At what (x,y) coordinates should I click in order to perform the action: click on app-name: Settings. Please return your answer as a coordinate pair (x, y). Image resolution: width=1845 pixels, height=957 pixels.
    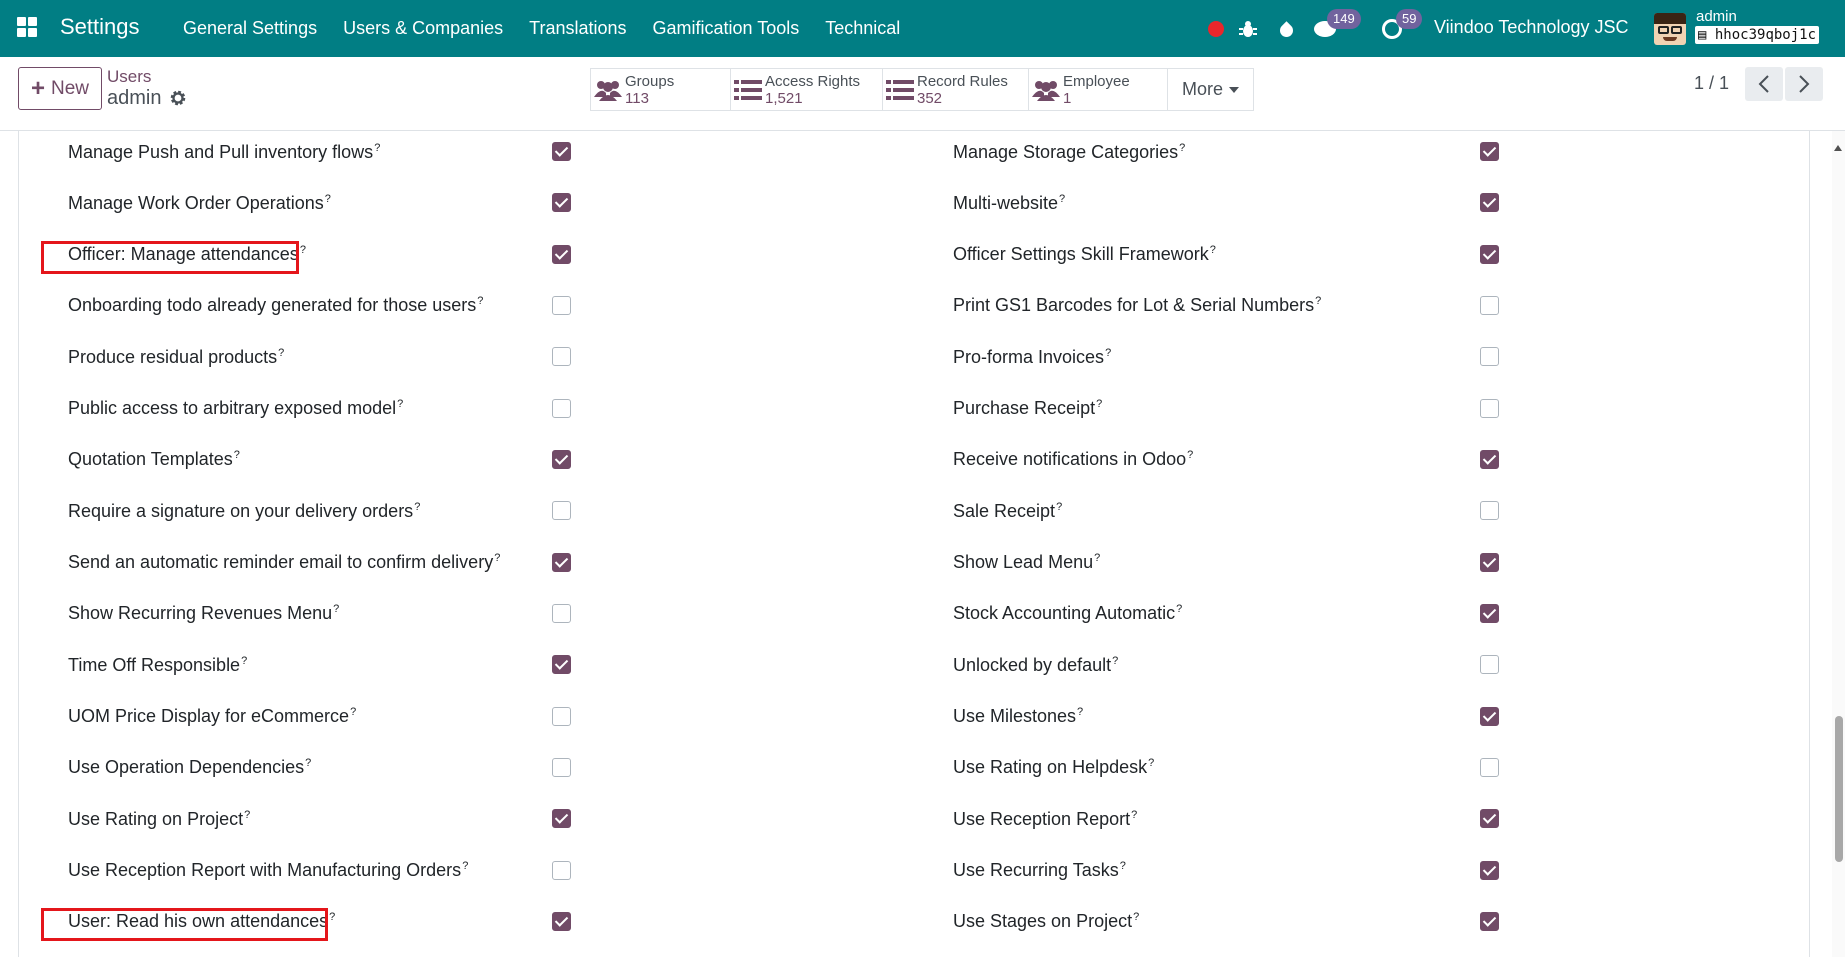
    Looking at the image, I should click on (100, 27).